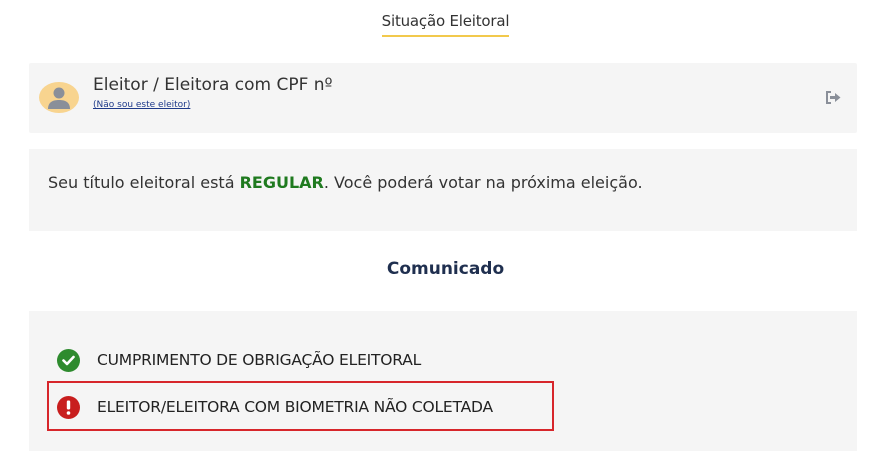  What do you see at coordinates (68, 407) in the screenshot?
I see `alert-circle-icon` at bounding box center [68, 407].